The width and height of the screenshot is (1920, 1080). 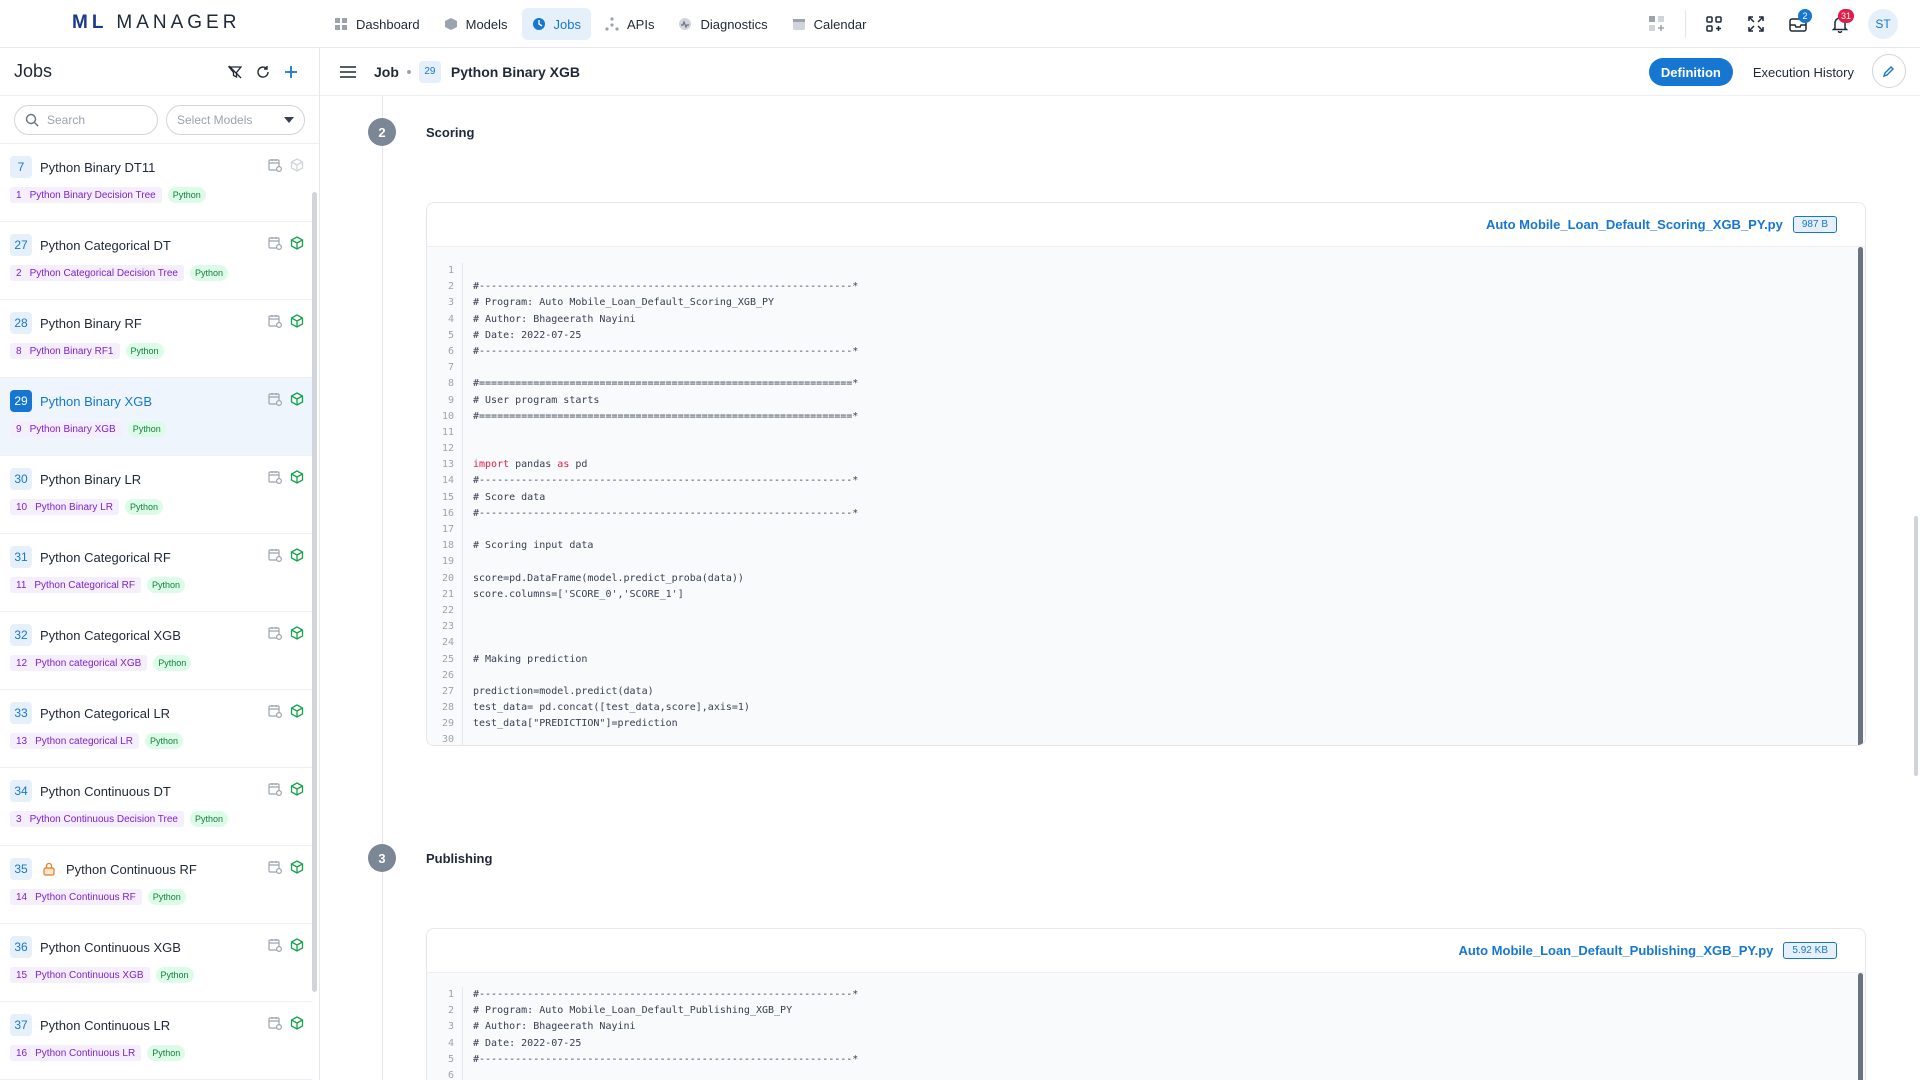 I want to click on nav-calendar: Calendar, so click(x=829, y=24).